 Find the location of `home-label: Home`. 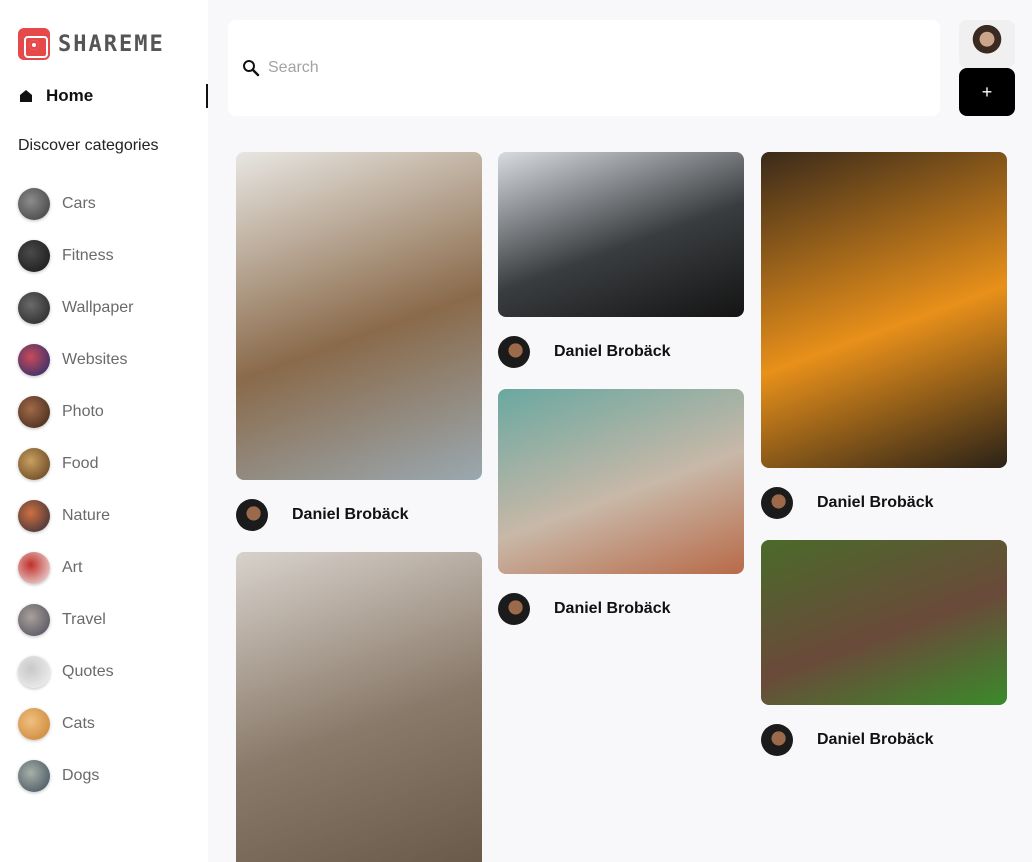

home-label: Home is located at coordinates (70, 95).